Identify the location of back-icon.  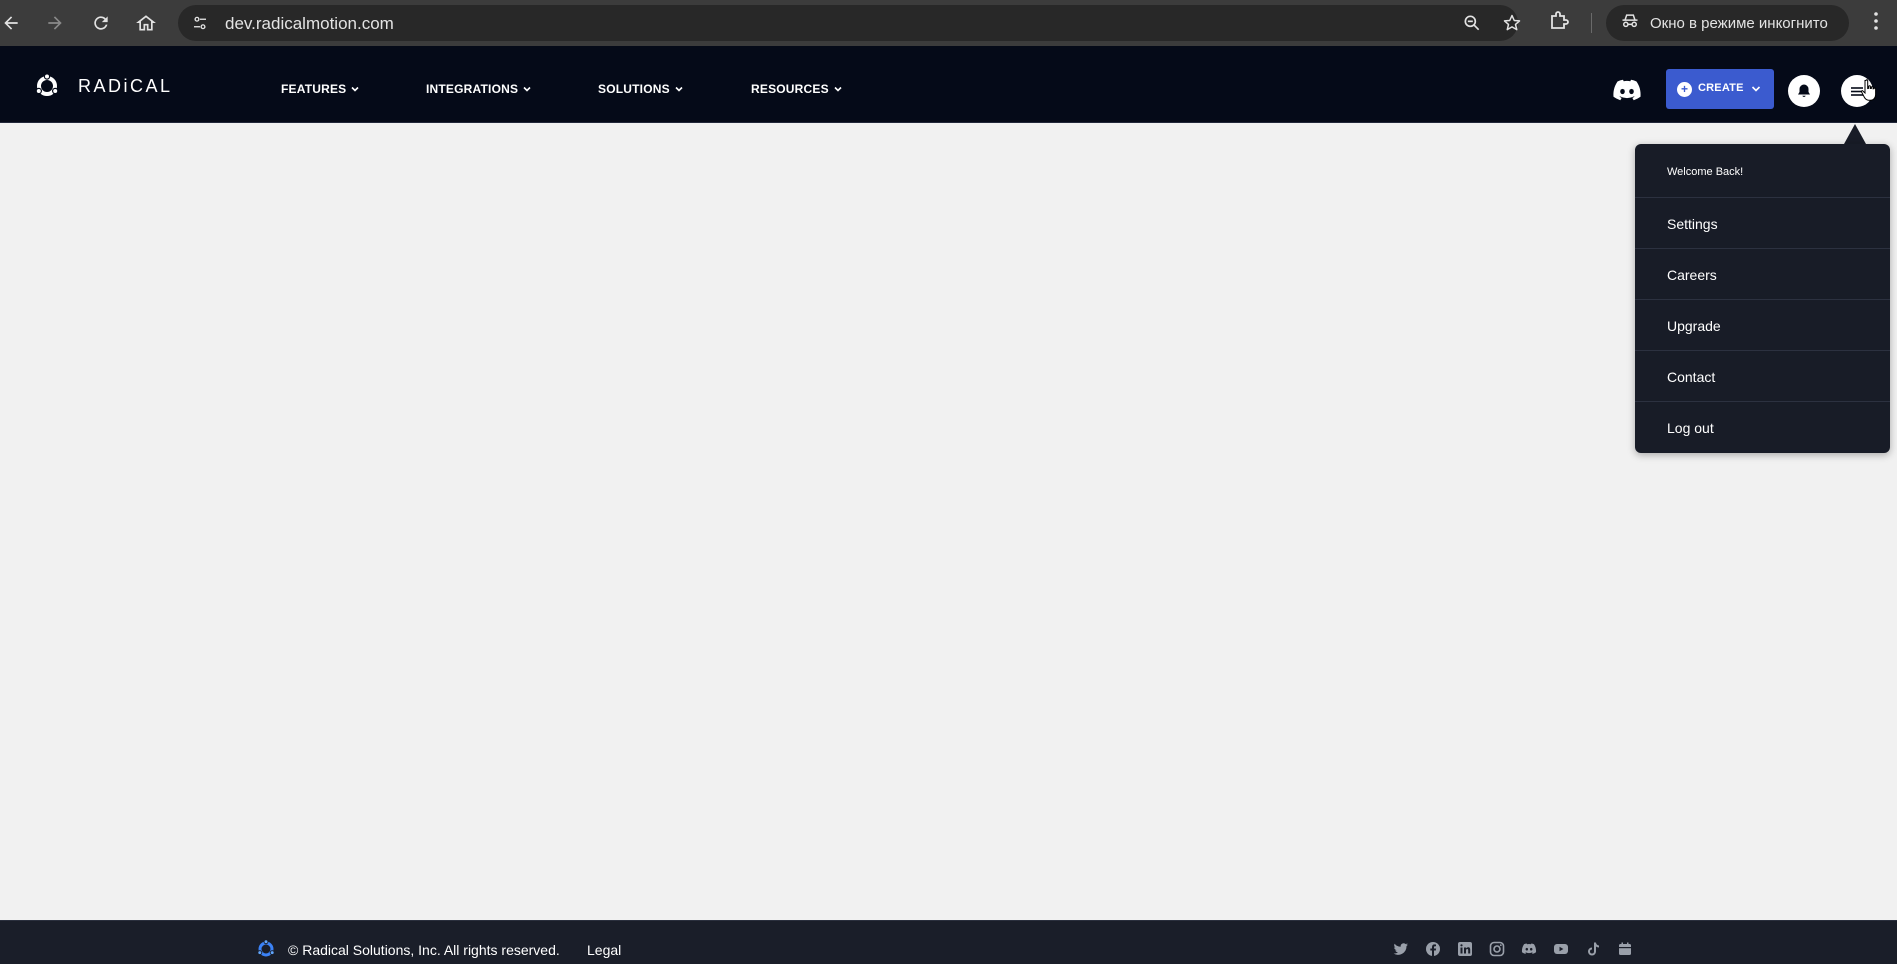
(13, 23).